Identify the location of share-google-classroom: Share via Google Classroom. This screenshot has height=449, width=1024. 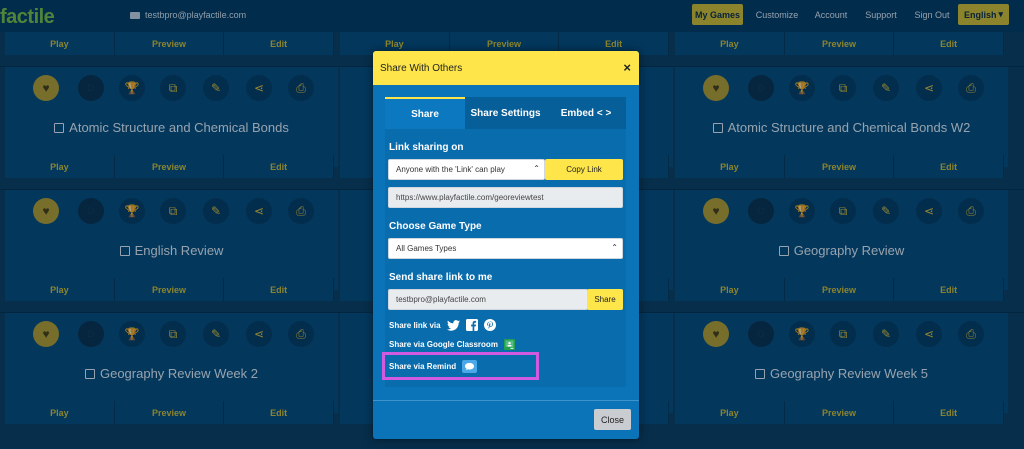
(452, 344).